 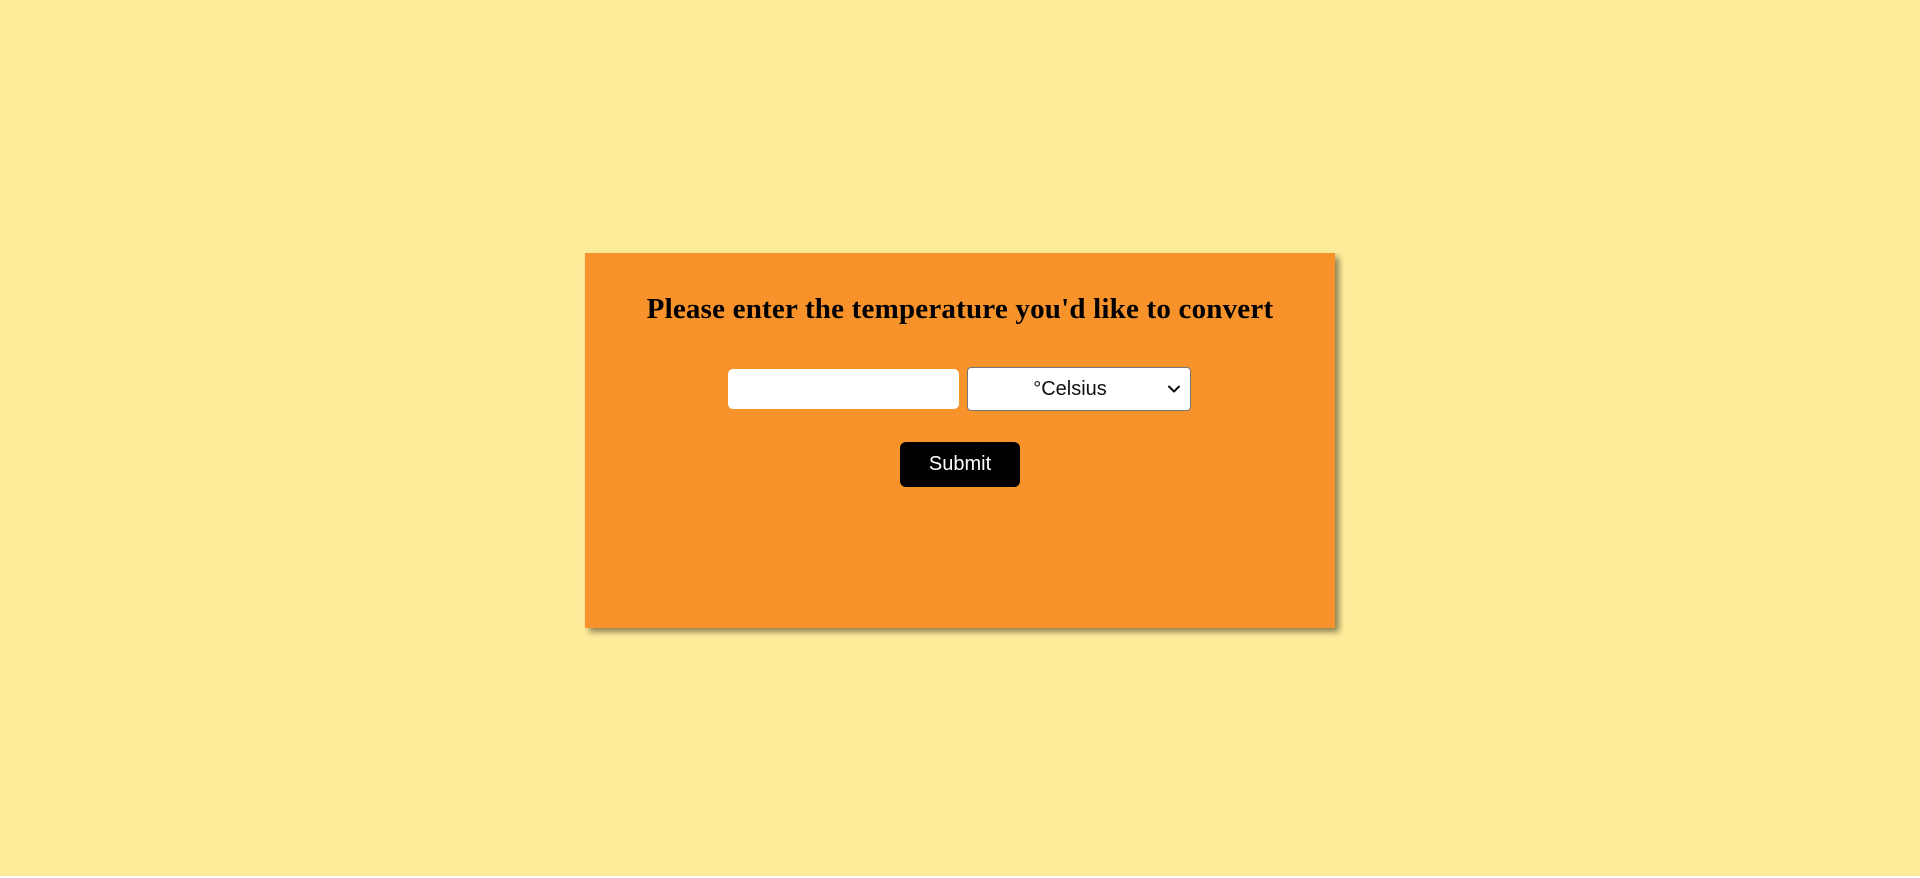 I want to click on submit-button: Submit, so click(x=960, y=464).